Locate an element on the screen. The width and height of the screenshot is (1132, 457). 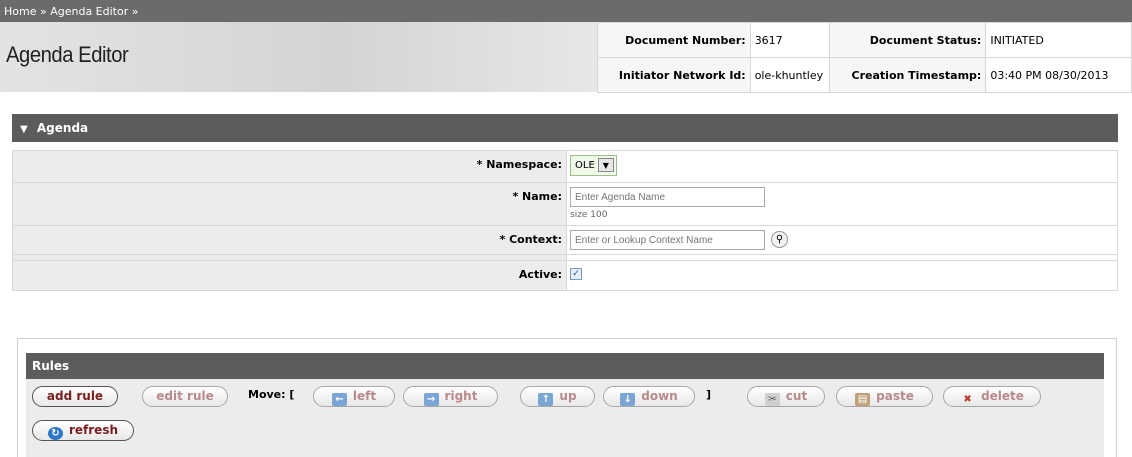
paste-button: ▤ paste is located at coordinates (884, 396).